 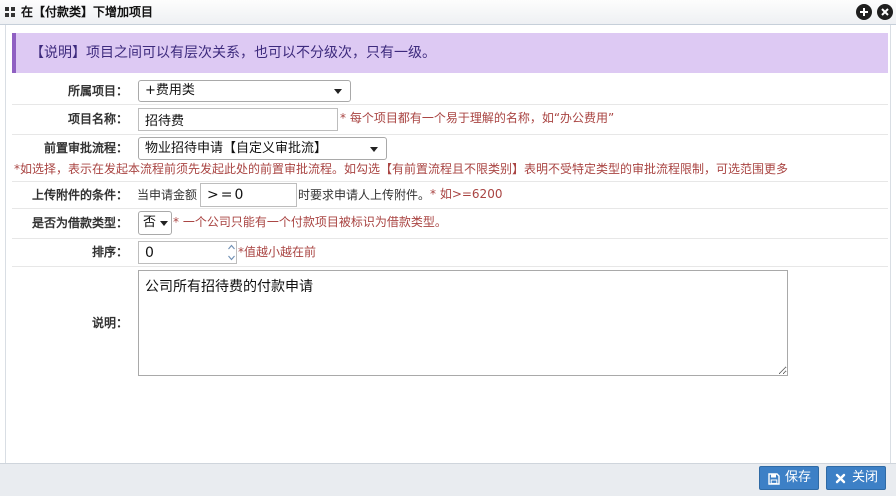 I want to click on attachment-condition-hint: * 如>=6200, so click(x=466, y=194).